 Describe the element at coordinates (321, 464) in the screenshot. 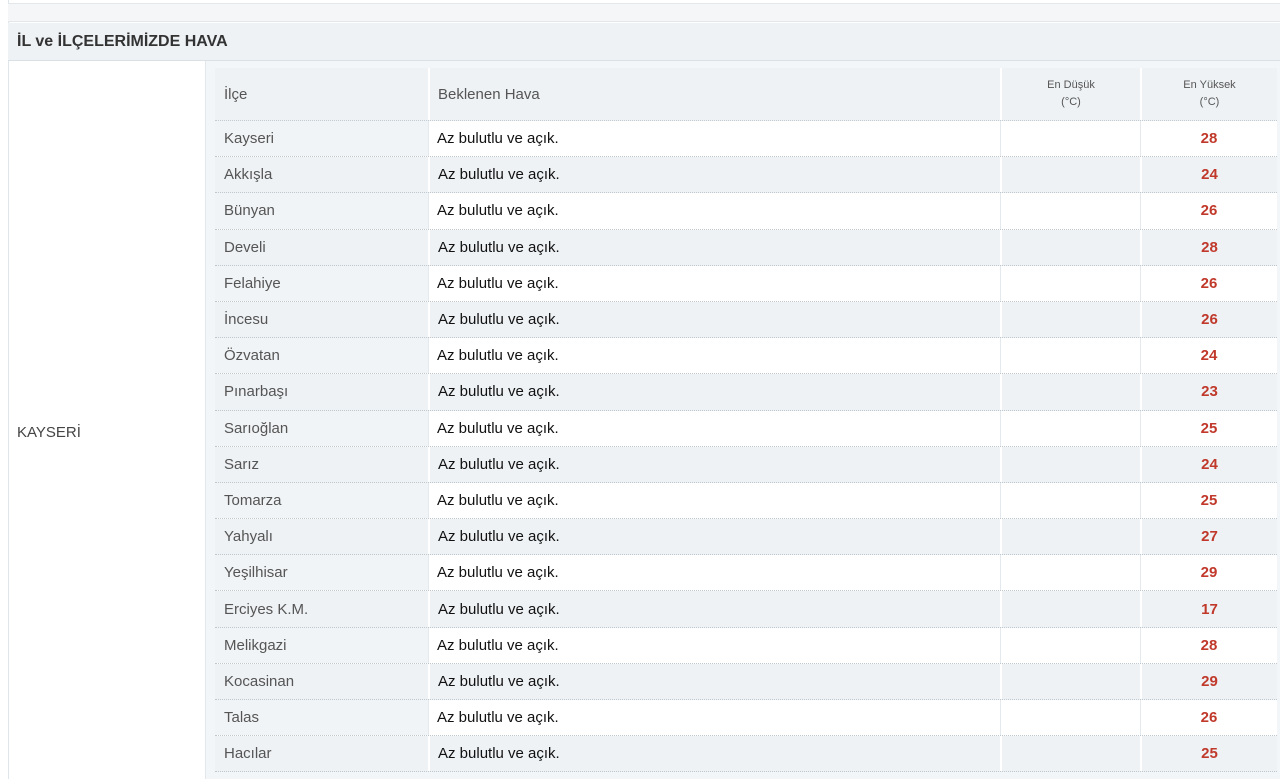

I see `district-name: Sarız` at that location.